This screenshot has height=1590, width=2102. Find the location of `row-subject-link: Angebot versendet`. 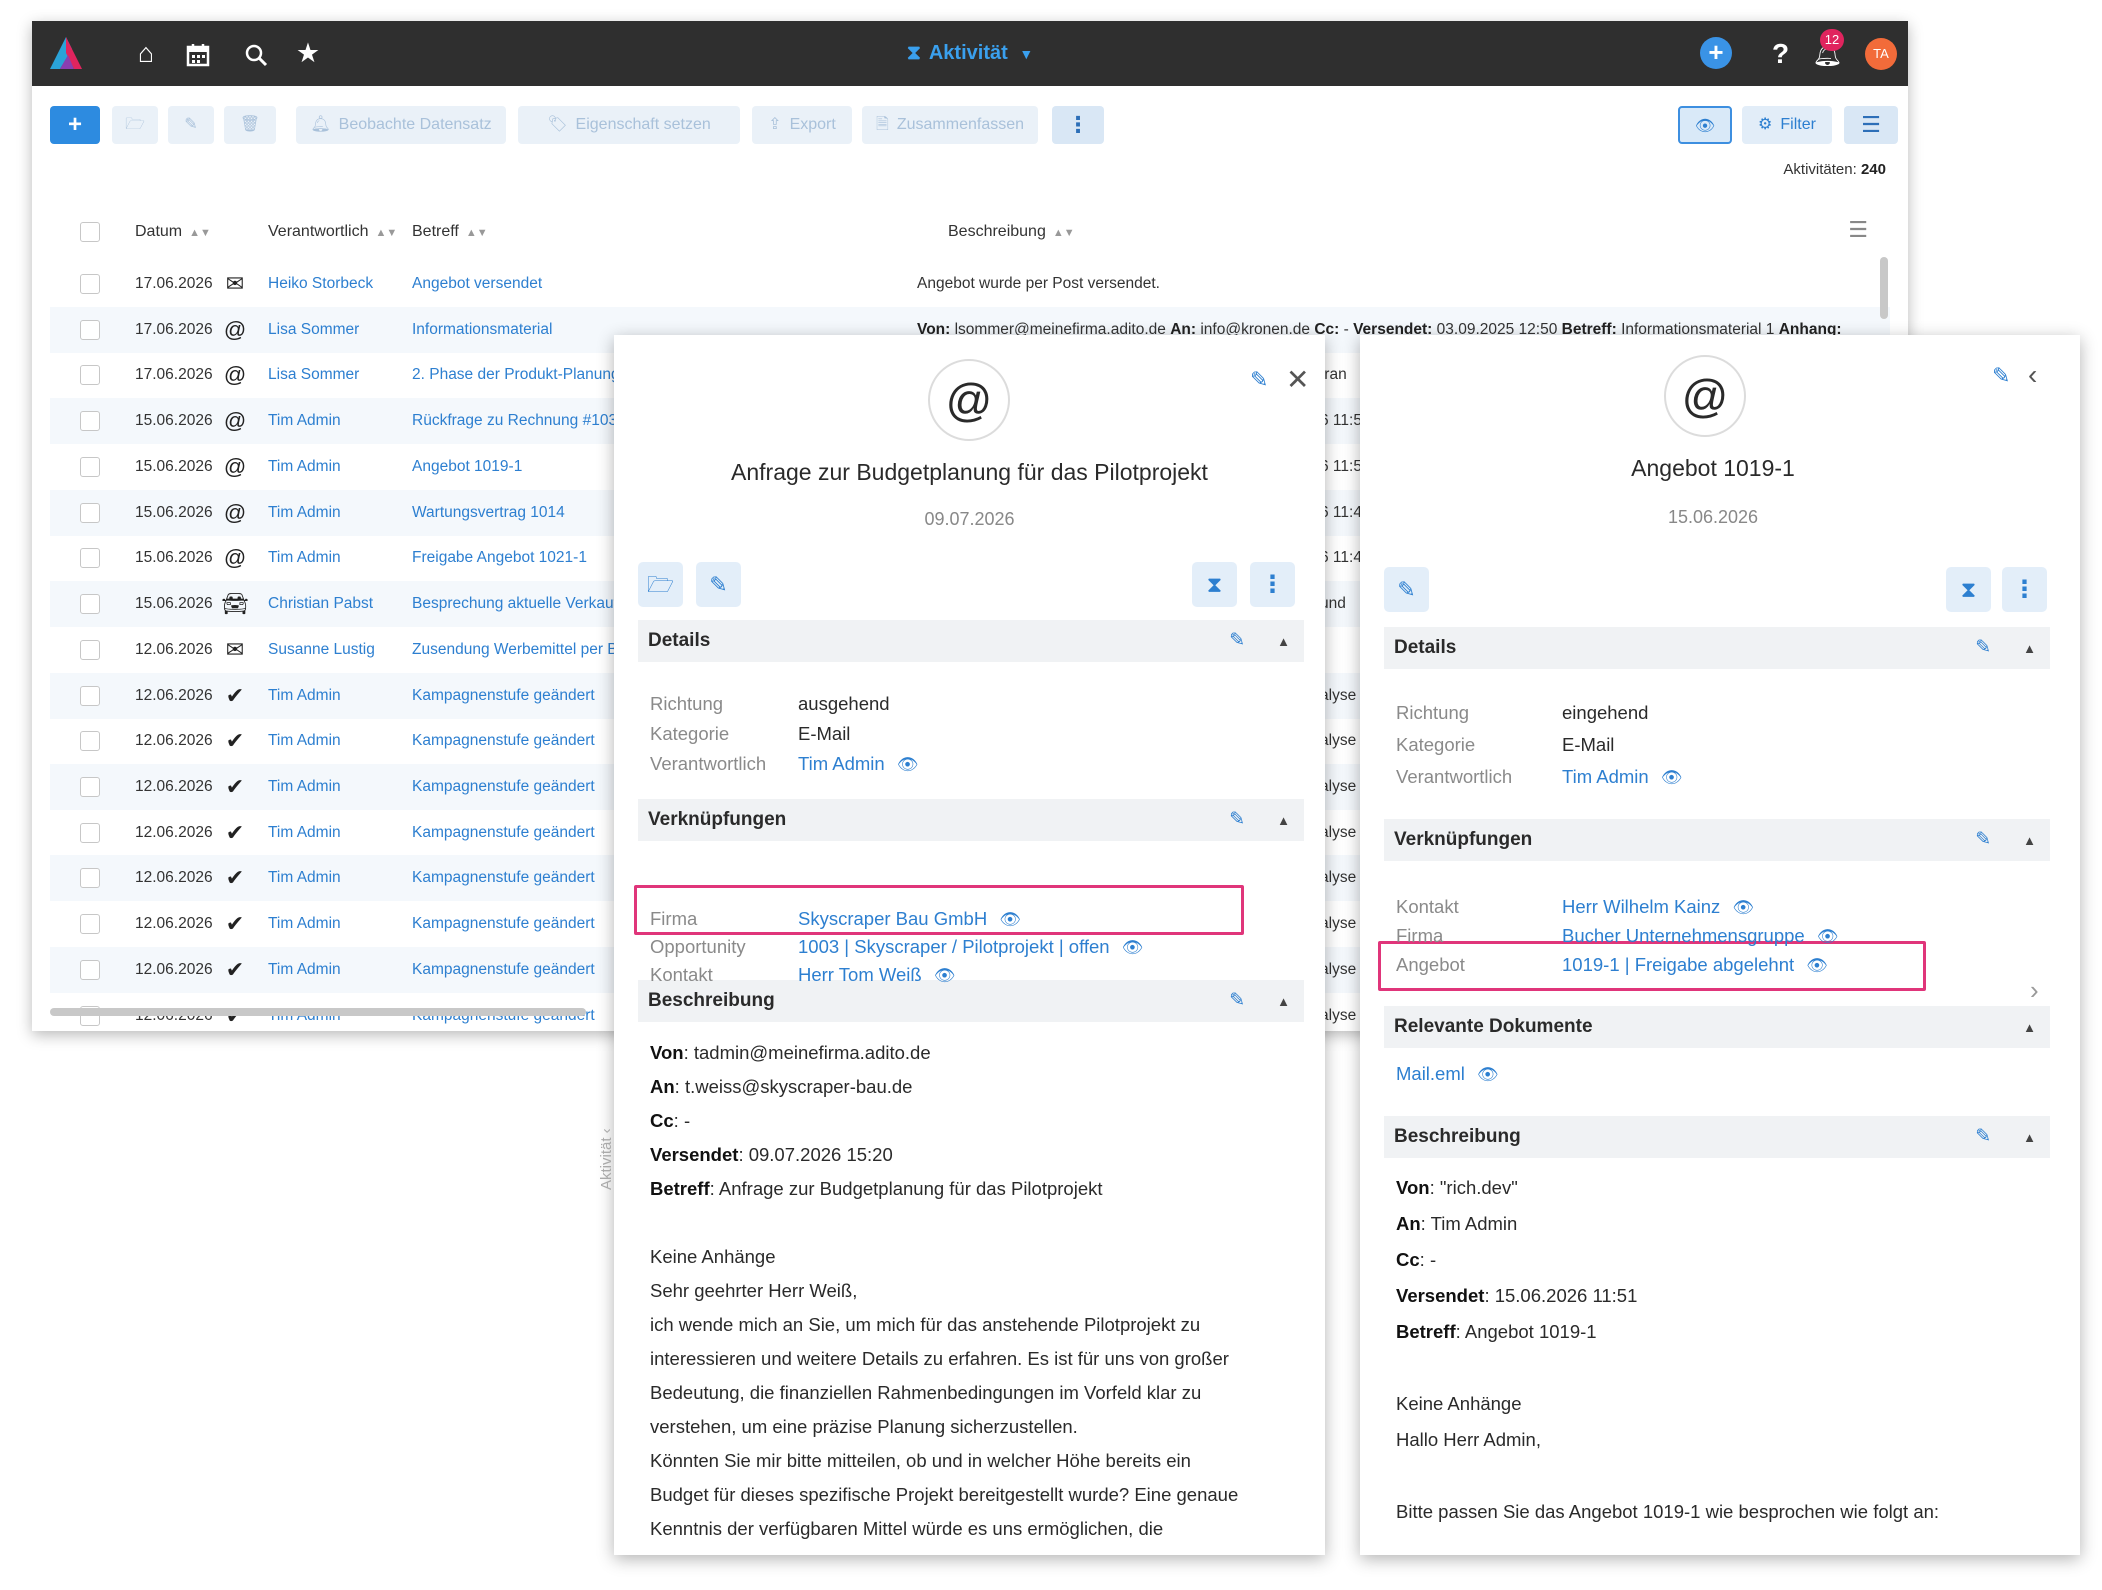

row-subject-link: Angebot versendet is located at coordinates (672, 284).